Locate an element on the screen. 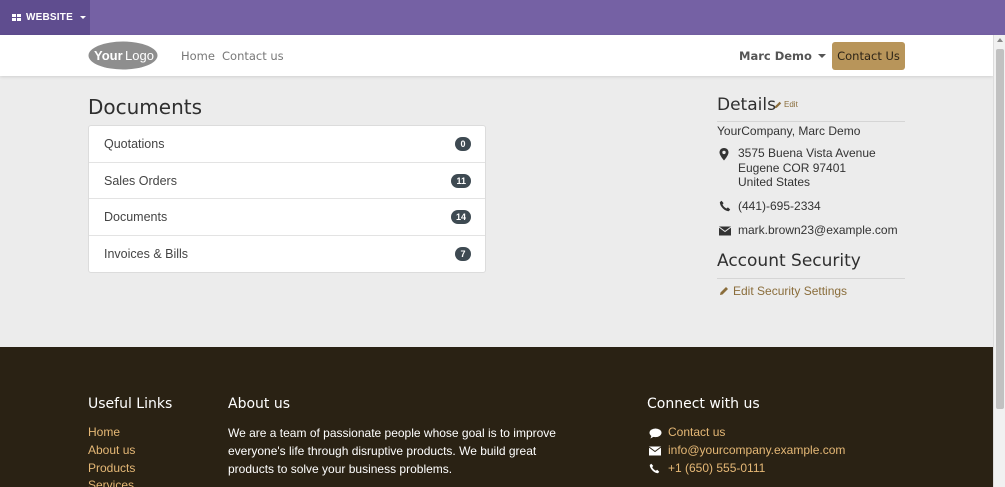 The image size is (1005, 487). address-line: 3575 Buena Vista Avenue is located at coordinates (807, 153).